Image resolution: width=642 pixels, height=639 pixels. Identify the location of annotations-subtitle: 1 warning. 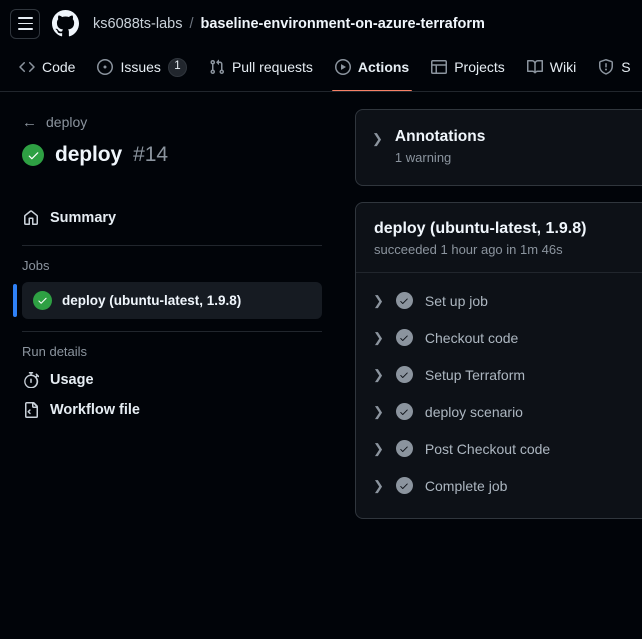
(423, 157).